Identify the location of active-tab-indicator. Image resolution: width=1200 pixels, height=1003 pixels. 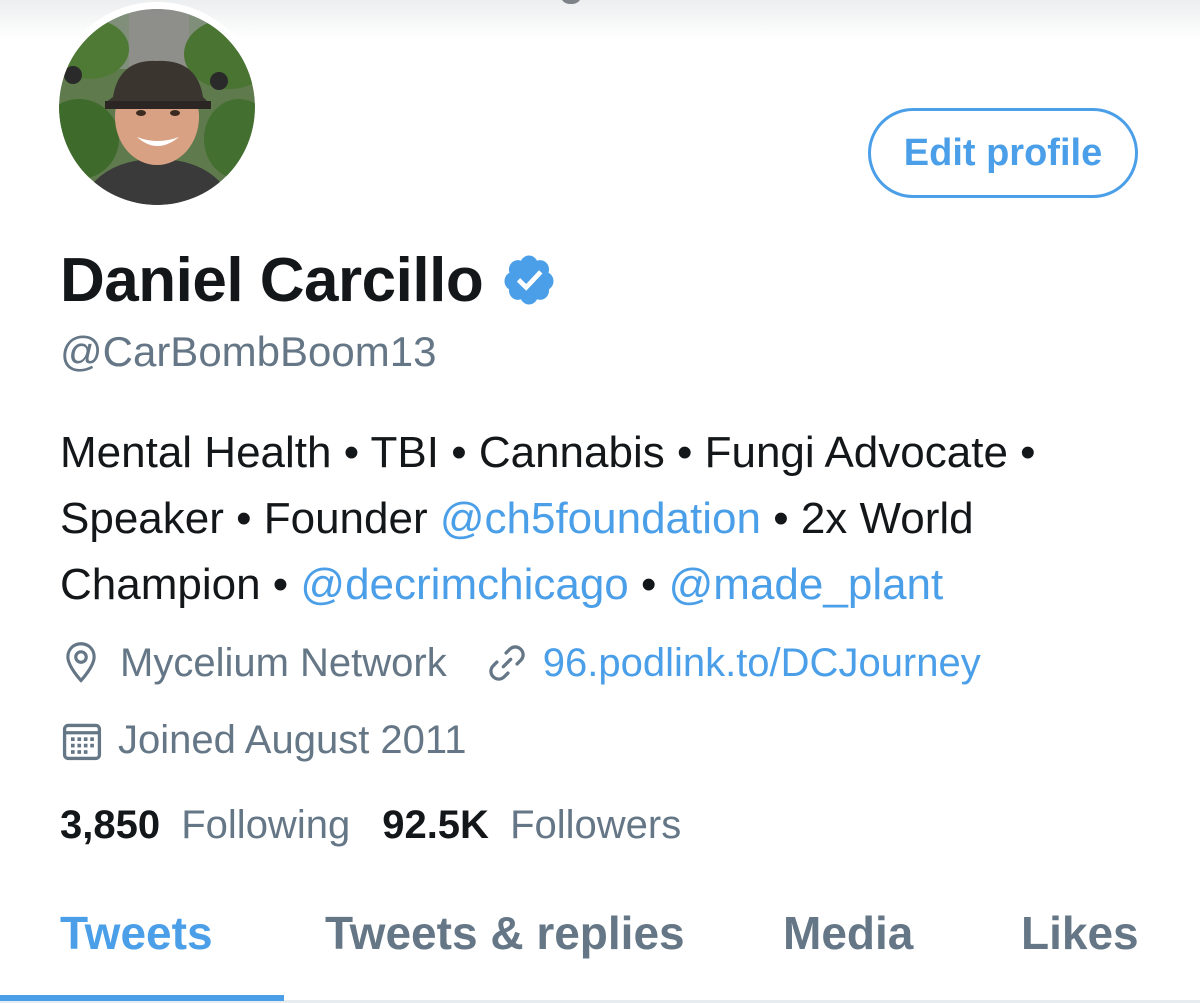
(142, 998).